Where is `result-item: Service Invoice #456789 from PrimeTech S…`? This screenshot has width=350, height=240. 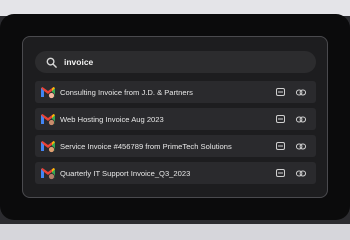
result-item: Service Invoice #456789 from PrimeTech S… is located at coordinates (175, 146).